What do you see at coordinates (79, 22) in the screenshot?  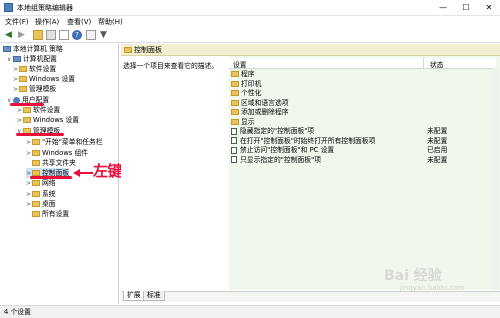 I see `menu-view: 查看(V)` at bounding box center [79, 22].